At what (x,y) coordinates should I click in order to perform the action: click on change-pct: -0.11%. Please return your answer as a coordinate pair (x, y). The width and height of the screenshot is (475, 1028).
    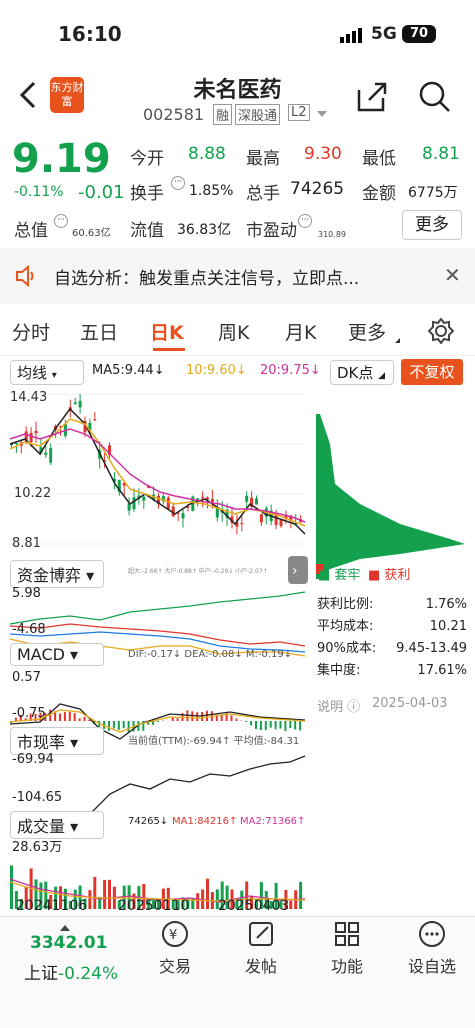
    Looking at the image, I should click on (39, 192).